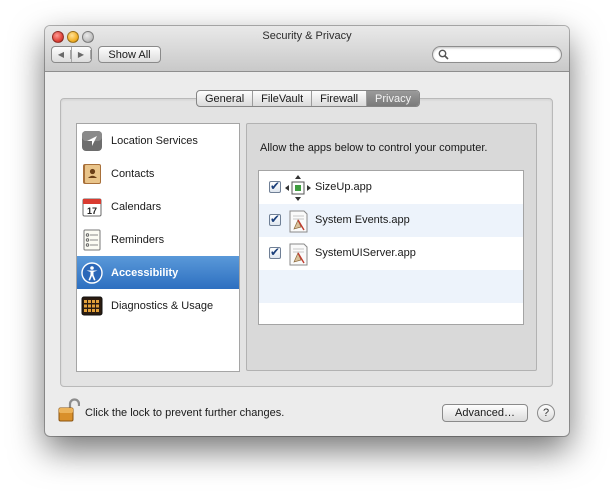 This screenshot has width=614, height=499. I want to click on app-label: SizeUp.app, so click(343, 187).